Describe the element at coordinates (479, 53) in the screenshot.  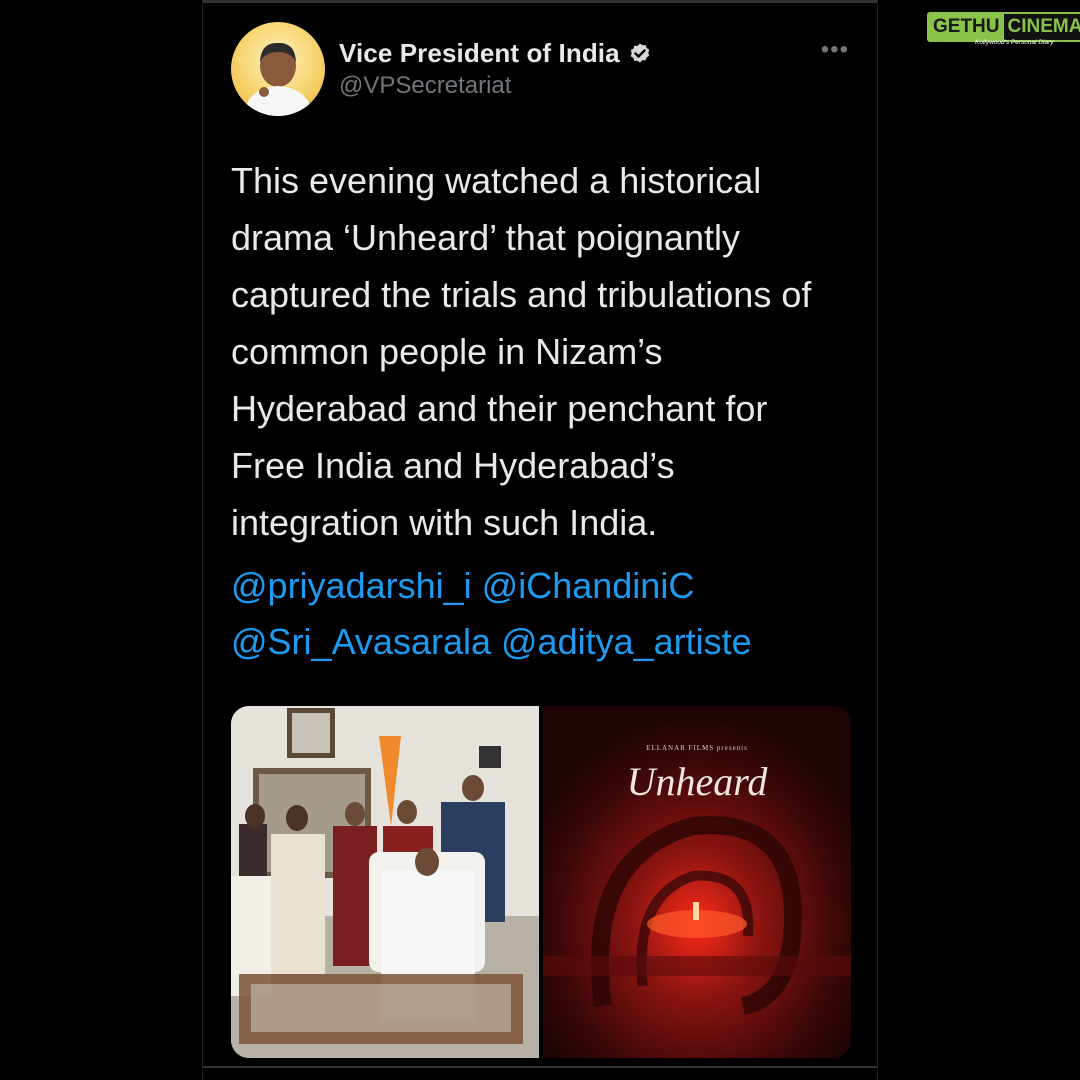
I see `account-name: Vice President of India` at that location.